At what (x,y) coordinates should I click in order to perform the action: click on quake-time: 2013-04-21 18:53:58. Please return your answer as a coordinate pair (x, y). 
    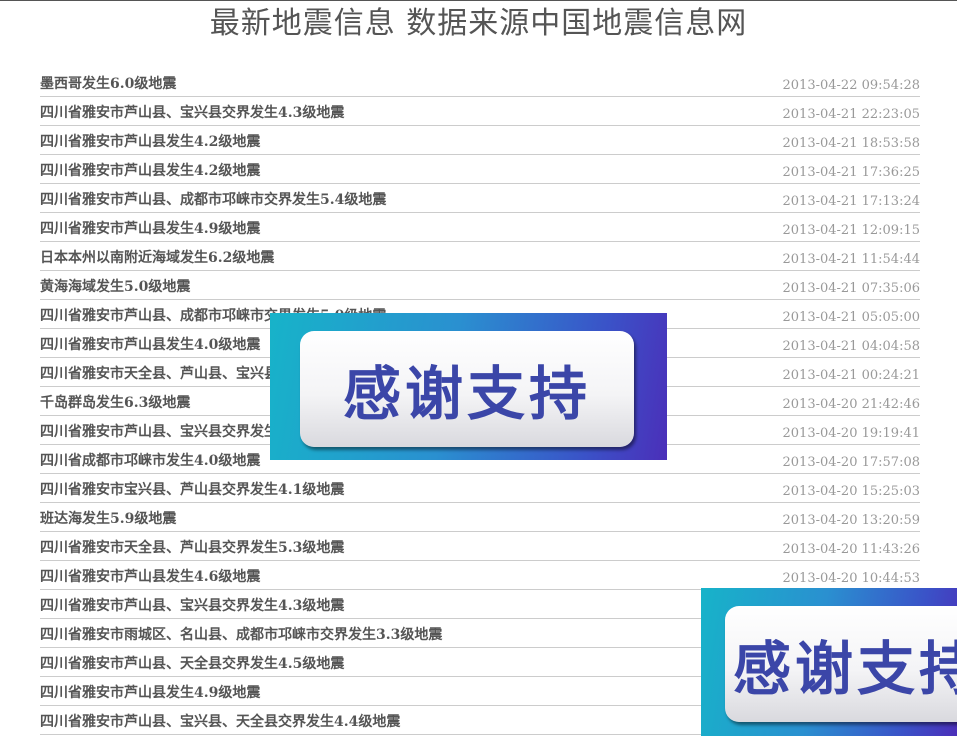
    Looking at the image, I should click on (851, 143).